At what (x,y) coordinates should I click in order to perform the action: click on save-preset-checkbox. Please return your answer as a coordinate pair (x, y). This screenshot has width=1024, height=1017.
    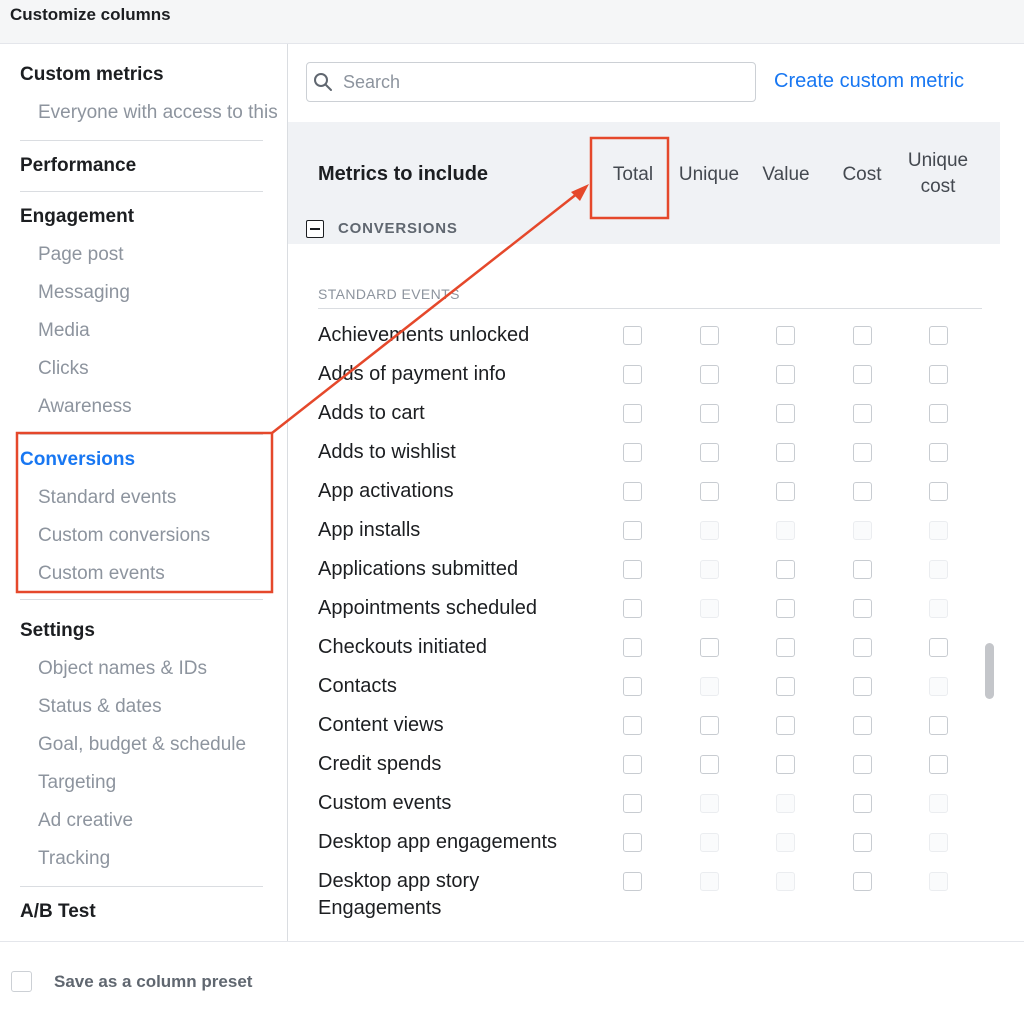
    Looking at the image, I should click on (21, 981).